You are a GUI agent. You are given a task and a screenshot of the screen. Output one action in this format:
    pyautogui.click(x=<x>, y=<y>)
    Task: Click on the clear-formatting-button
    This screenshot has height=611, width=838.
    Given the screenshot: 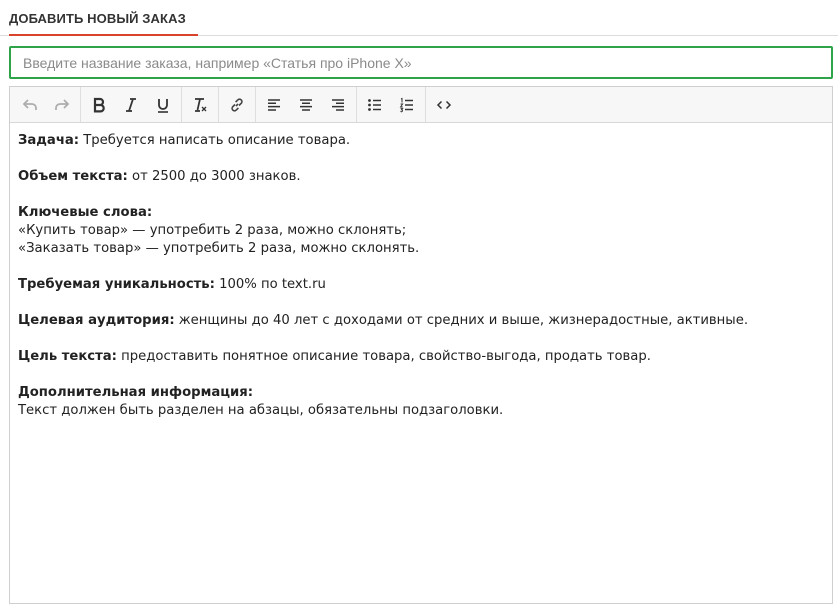 What is the action you would take?
    pyautogui.click(x=200, y=105)
    